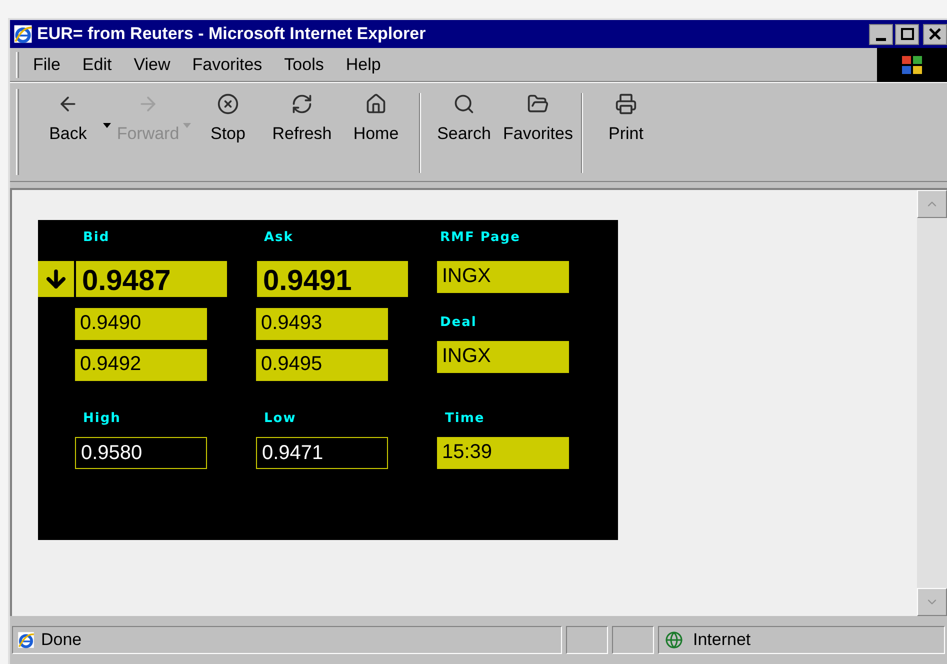 The width and height of the screenshot is (947, 664). Describe the element at coordinates (152, 65) in the screenshot. I see `menu-item: View` at that location.